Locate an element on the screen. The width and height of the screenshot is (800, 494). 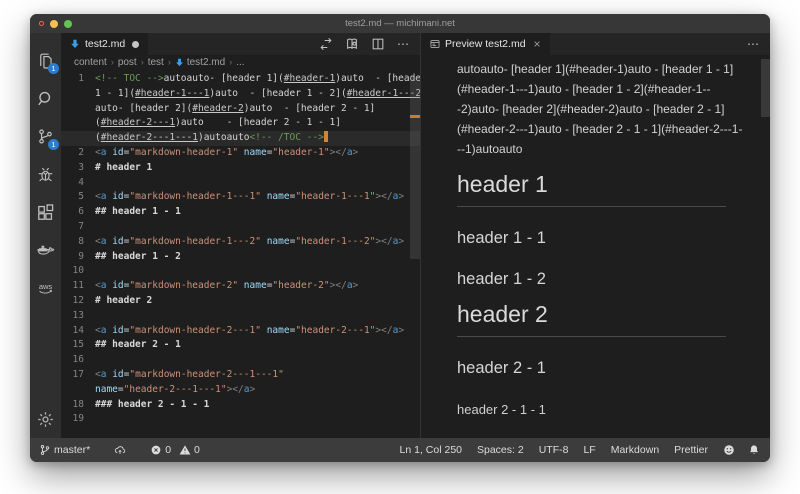
extensions-icon is located at coordinates (46, 211).